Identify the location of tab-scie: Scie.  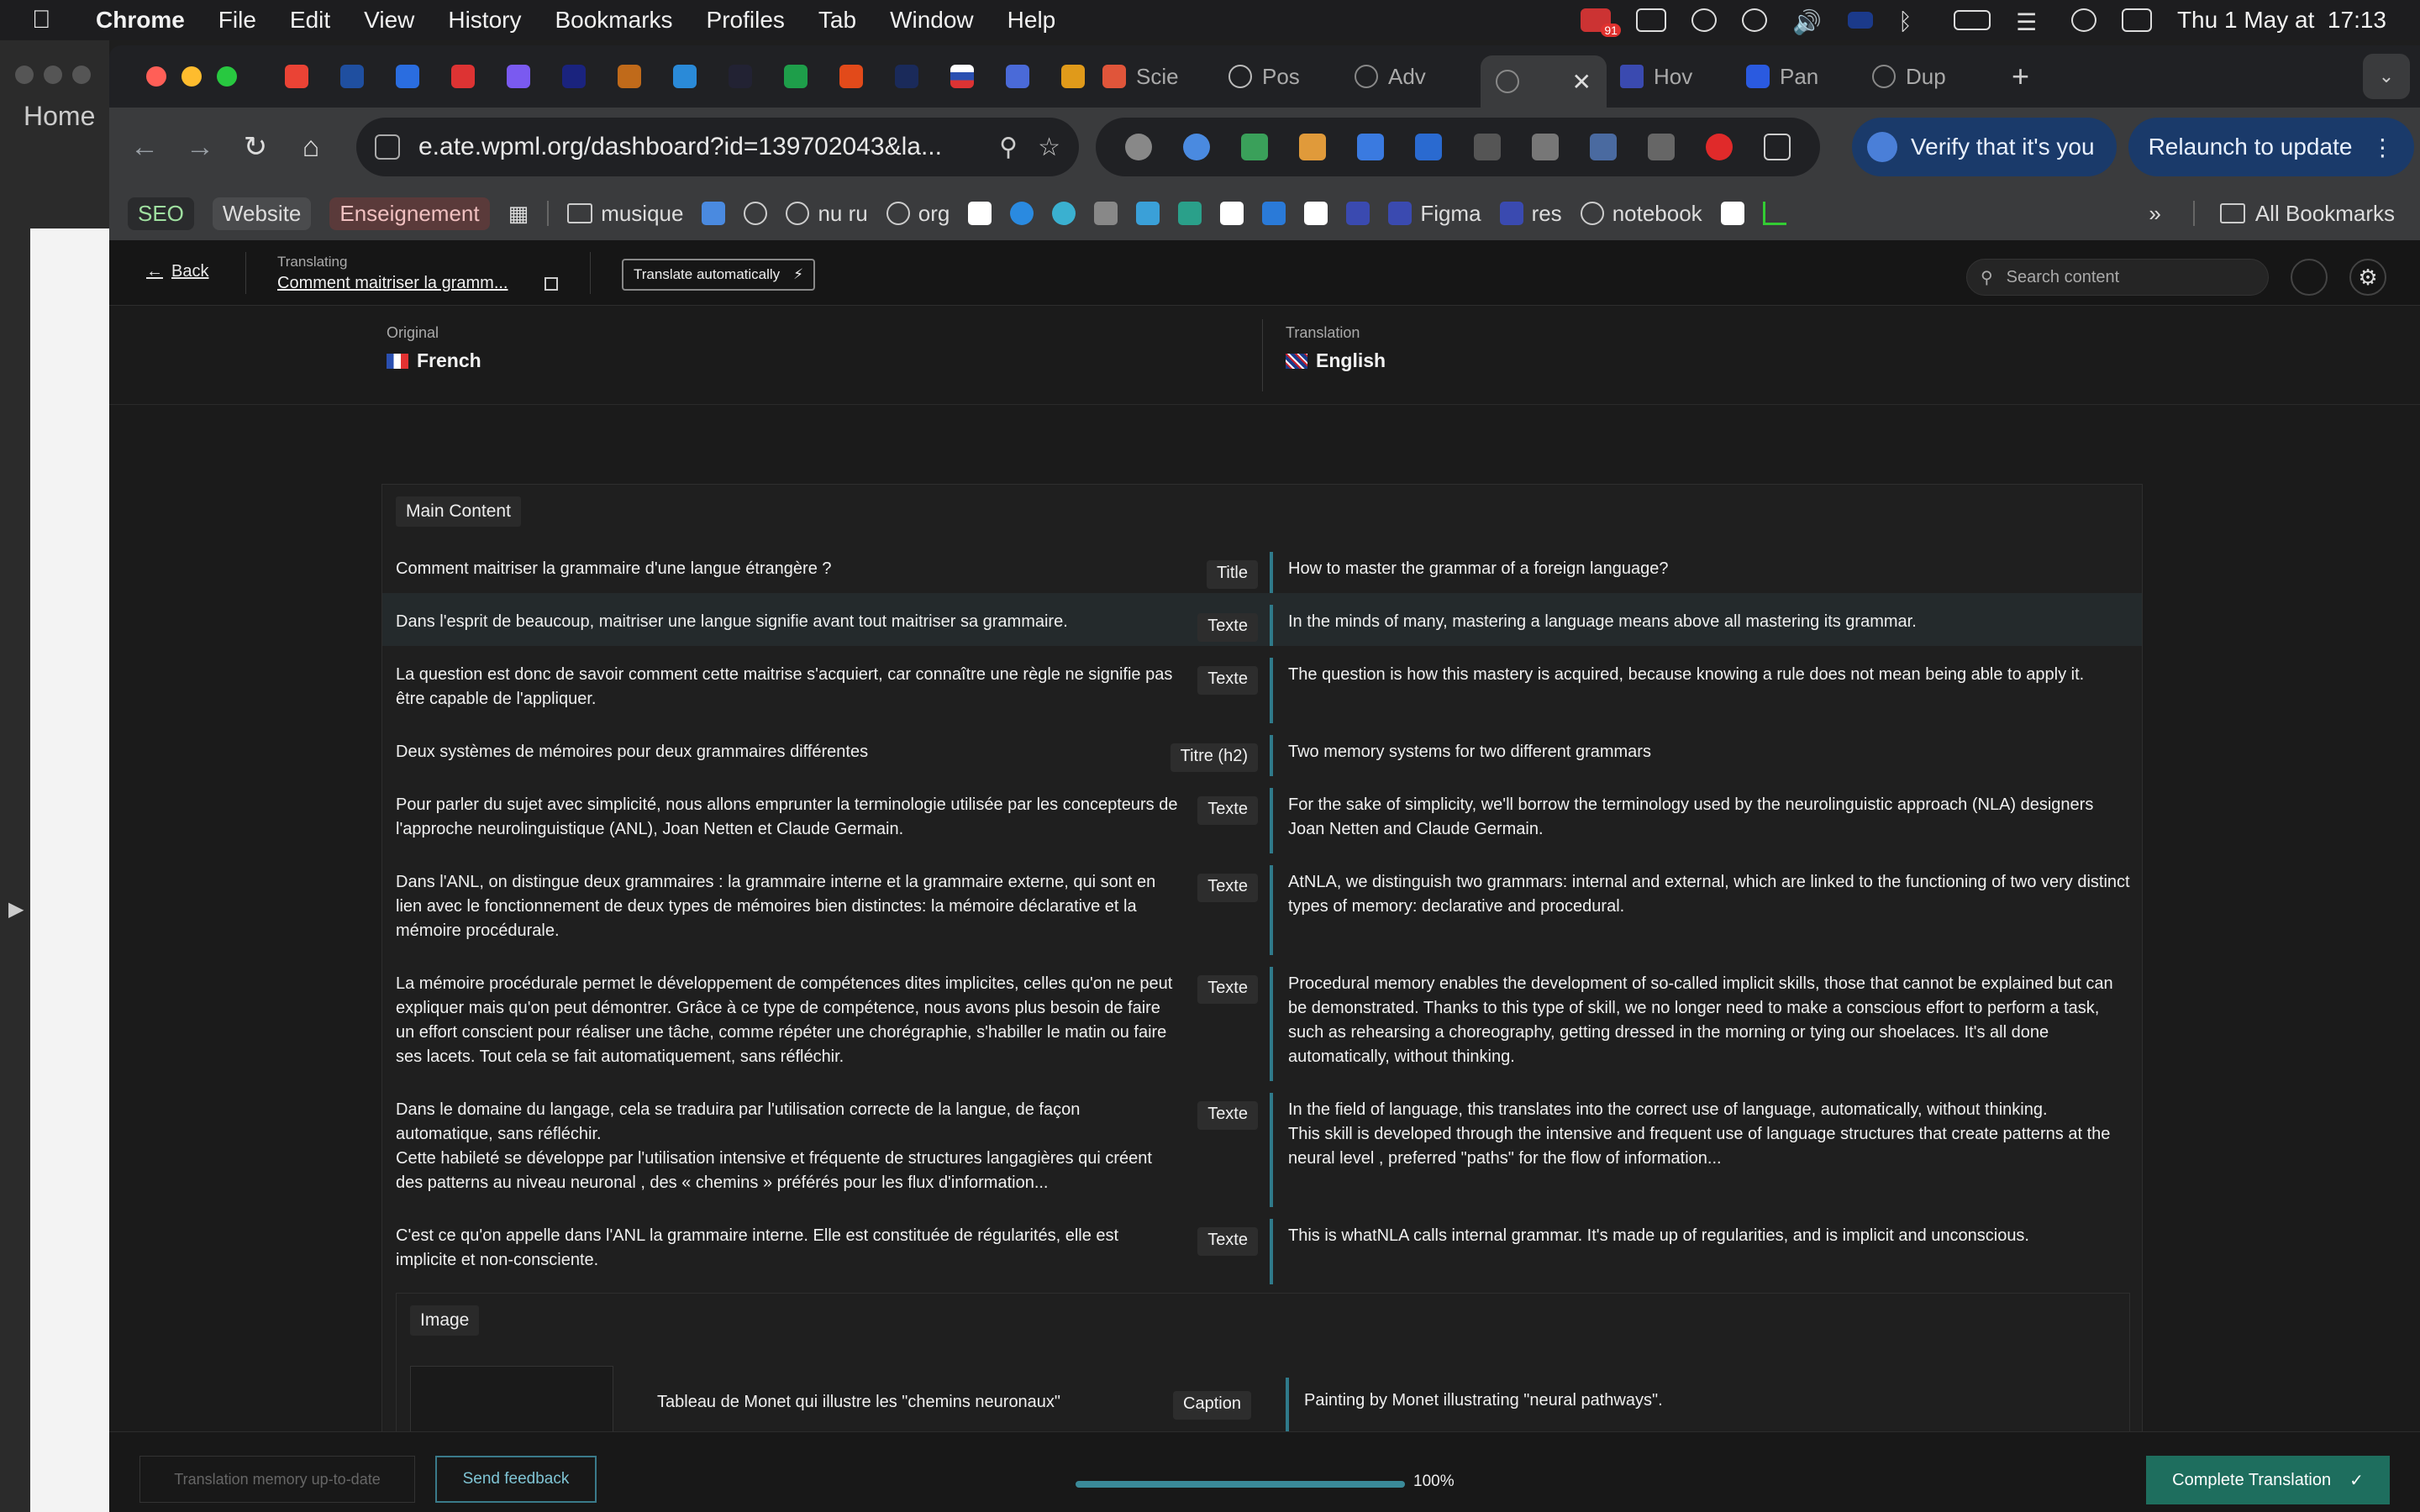
(1165, 77).